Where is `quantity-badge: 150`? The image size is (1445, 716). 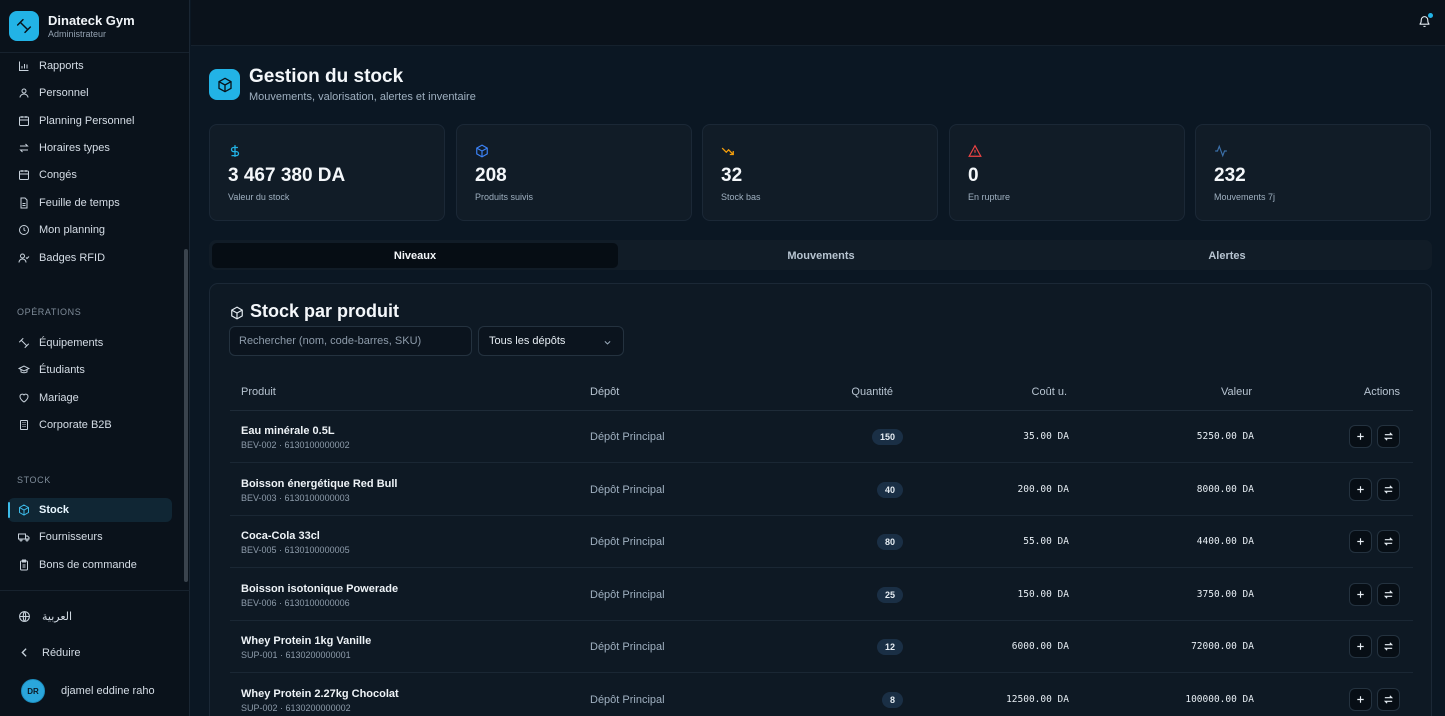 quantity-badge: 150 is located at coordinates (887, 437).